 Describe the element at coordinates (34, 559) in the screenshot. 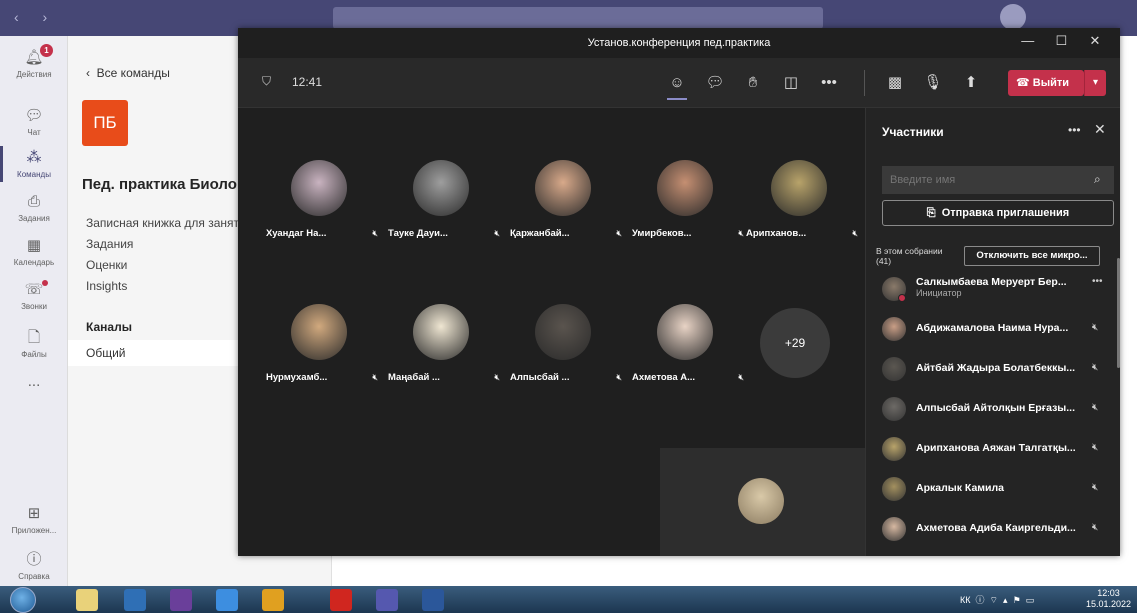

I see `help-icon: ⓘ` at that location.